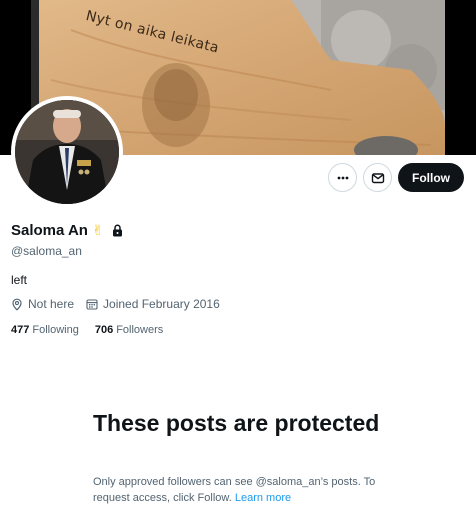  Describe the element at coordinates (49, 230) in the screenshot. I see `display-name: Saloma An` at that location.